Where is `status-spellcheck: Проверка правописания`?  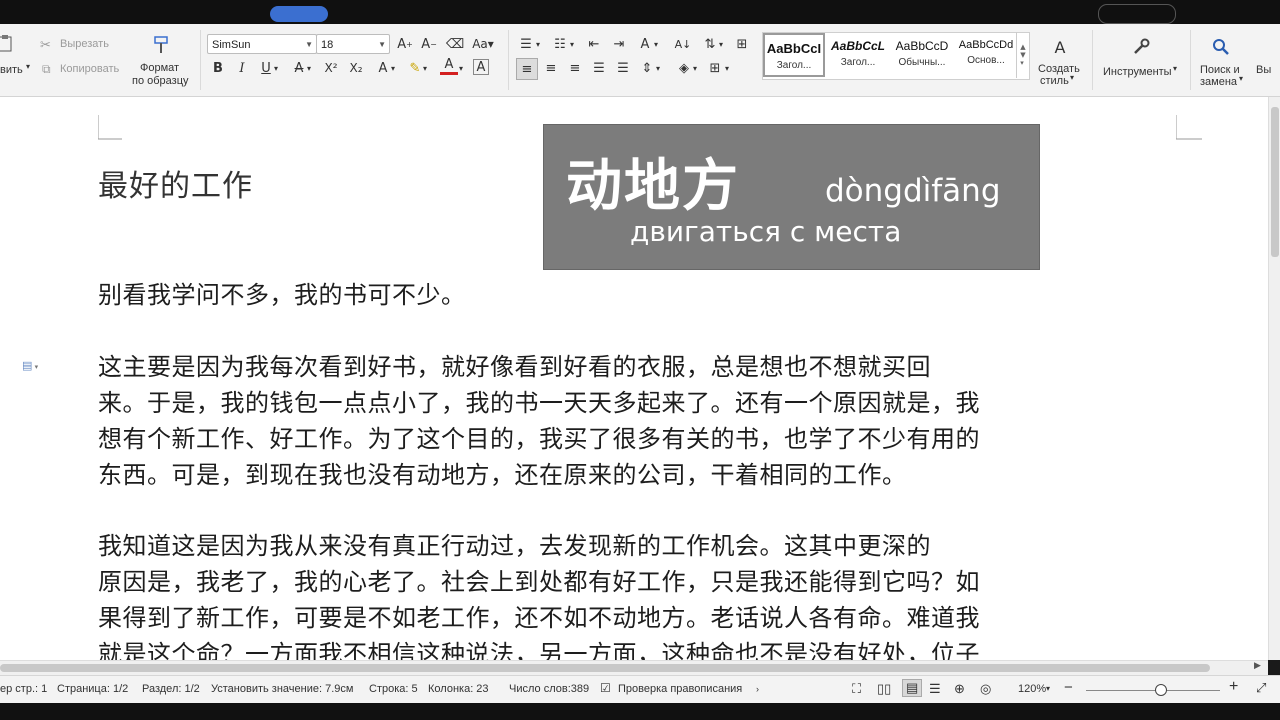
status-spellcheck: Проверка правописания is located at coordinates (680, 689).